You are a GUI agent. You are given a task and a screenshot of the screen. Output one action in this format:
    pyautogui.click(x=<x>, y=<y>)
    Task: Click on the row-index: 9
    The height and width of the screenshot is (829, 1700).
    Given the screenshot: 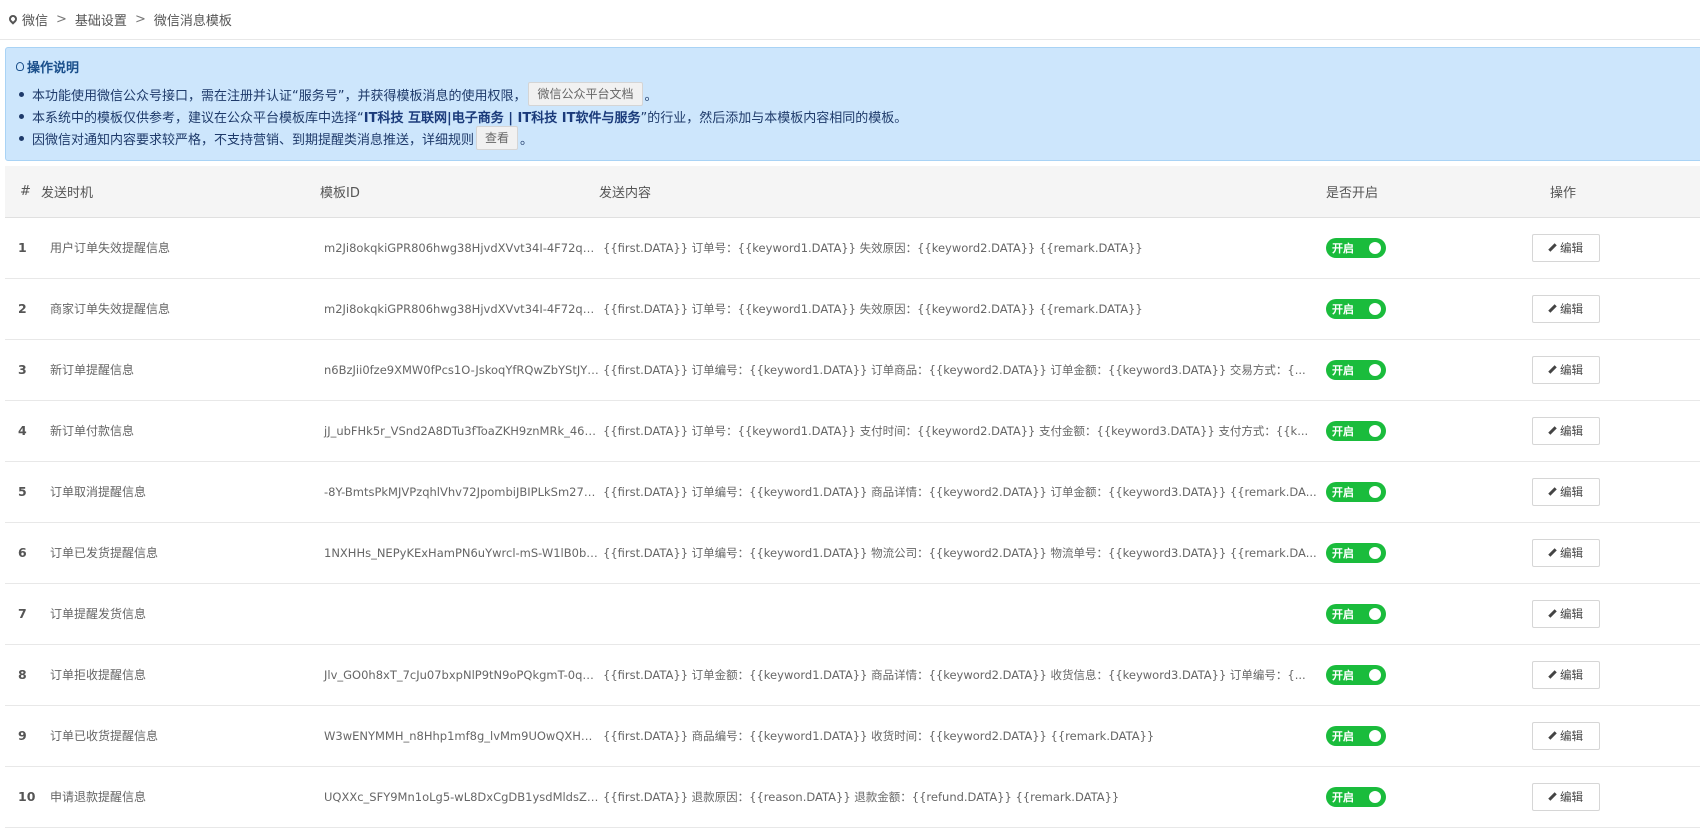 What is the action you would take?
    pyautogui.click(x=22, y=735)
    